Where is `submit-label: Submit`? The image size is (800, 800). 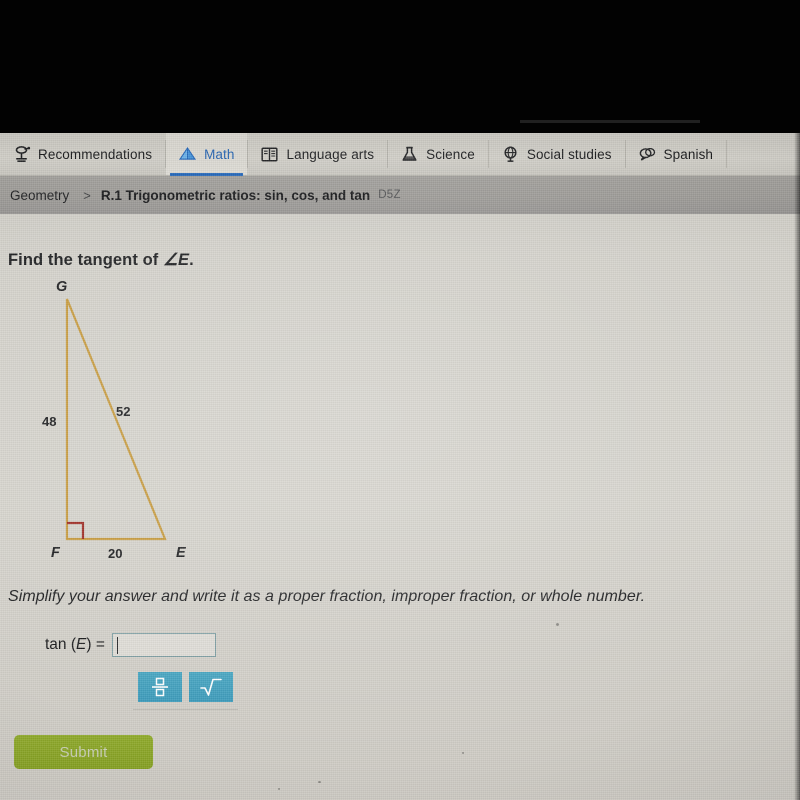
submit-label: Submit is located at coordinates (83, 752).